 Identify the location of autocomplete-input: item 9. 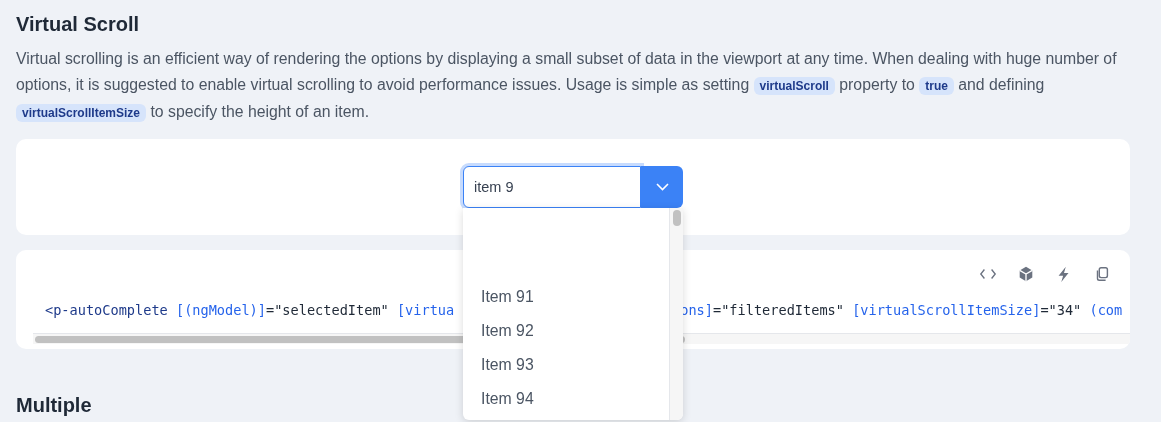
(552, 186).